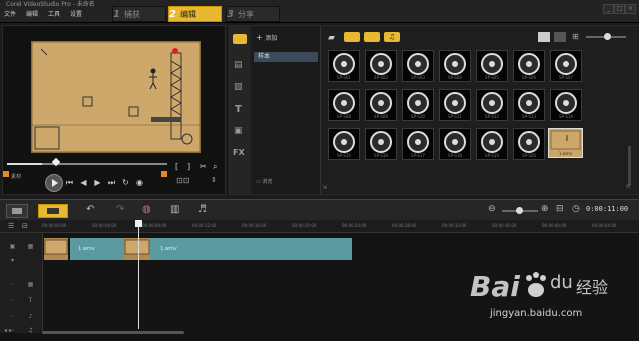  Describe the element at coordinates (455, 105) in the screenshot. I see `audio-thumbnail: SP-S11` at that location.